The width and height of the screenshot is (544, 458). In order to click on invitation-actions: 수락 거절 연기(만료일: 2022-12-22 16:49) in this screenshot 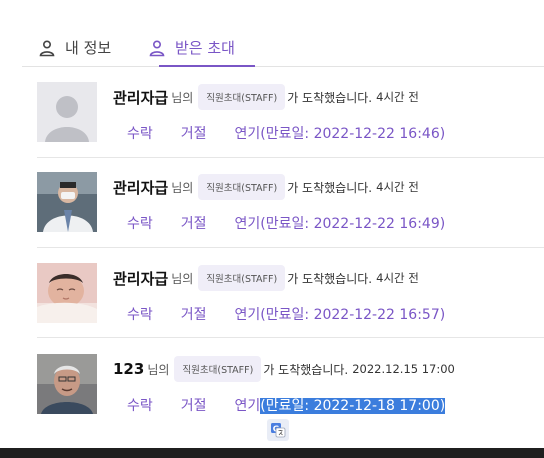, I will do `click(286, 223)`.